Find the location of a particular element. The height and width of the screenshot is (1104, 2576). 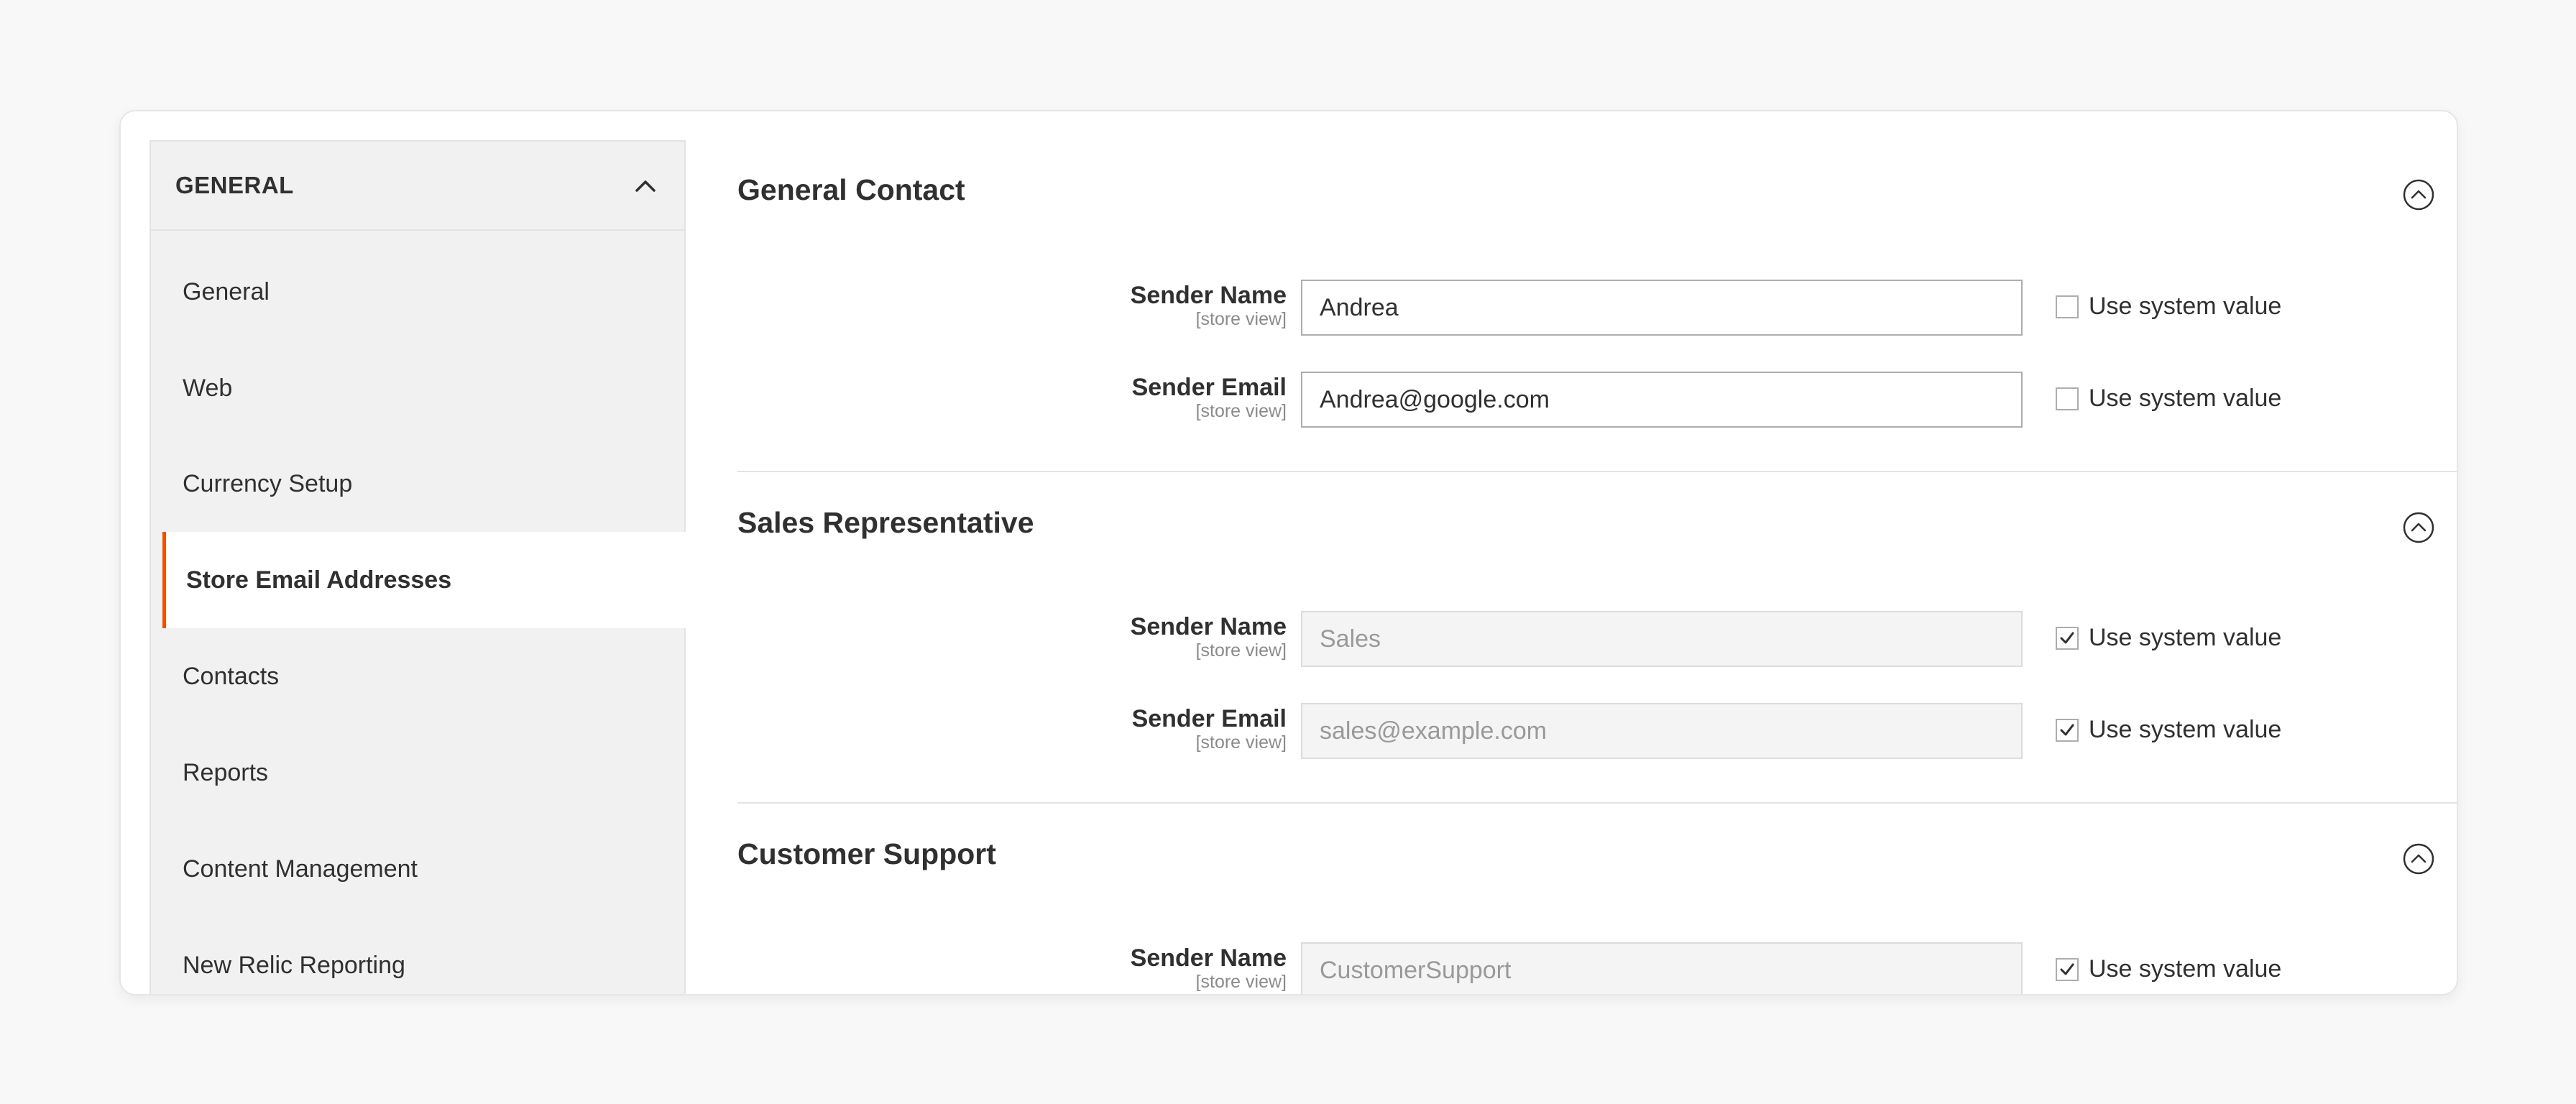

sidebar-item-reports: Reports is located at coordinates (419, 772).